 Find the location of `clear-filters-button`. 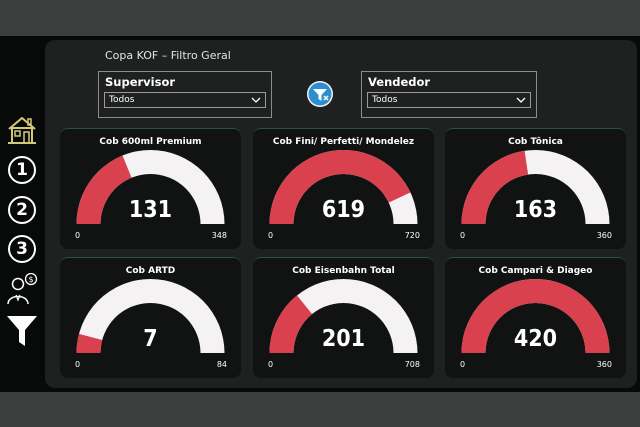

clear-filters-button is located at coordinates (320, 94).